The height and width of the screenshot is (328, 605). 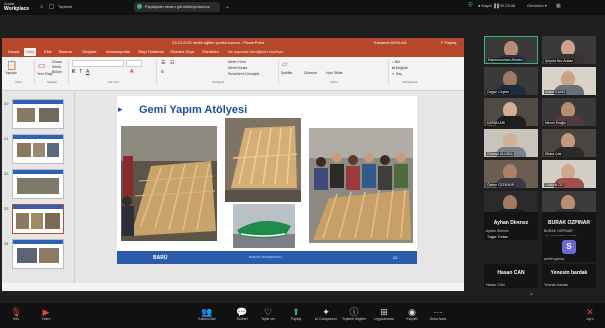 What do you see at coordinates (48, 52) in the screenshot?
I see `ppt-tab-insert: Ekle` at bounding box center [48, 52].